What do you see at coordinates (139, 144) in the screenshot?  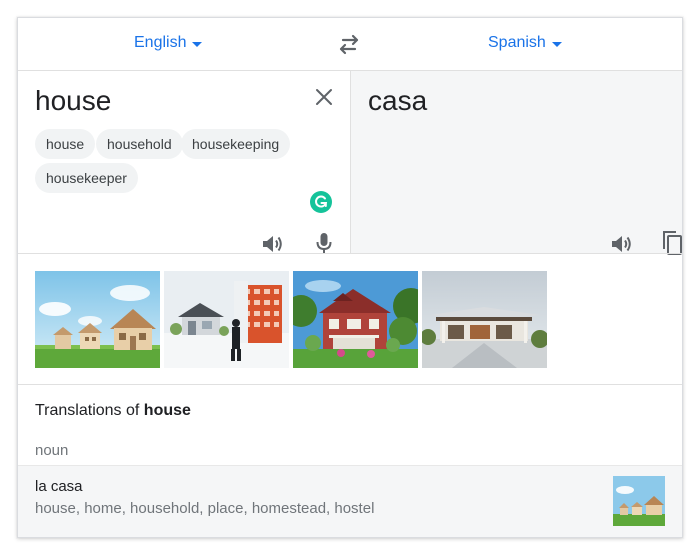 I see `suggestion-chip: household` at bounding box center [139, 144].